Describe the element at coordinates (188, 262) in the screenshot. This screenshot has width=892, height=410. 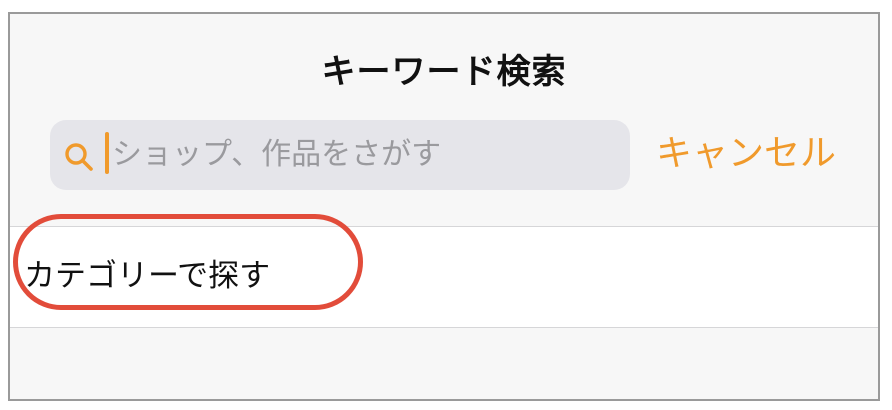
I see `highlight-annotation-ring` at that location.